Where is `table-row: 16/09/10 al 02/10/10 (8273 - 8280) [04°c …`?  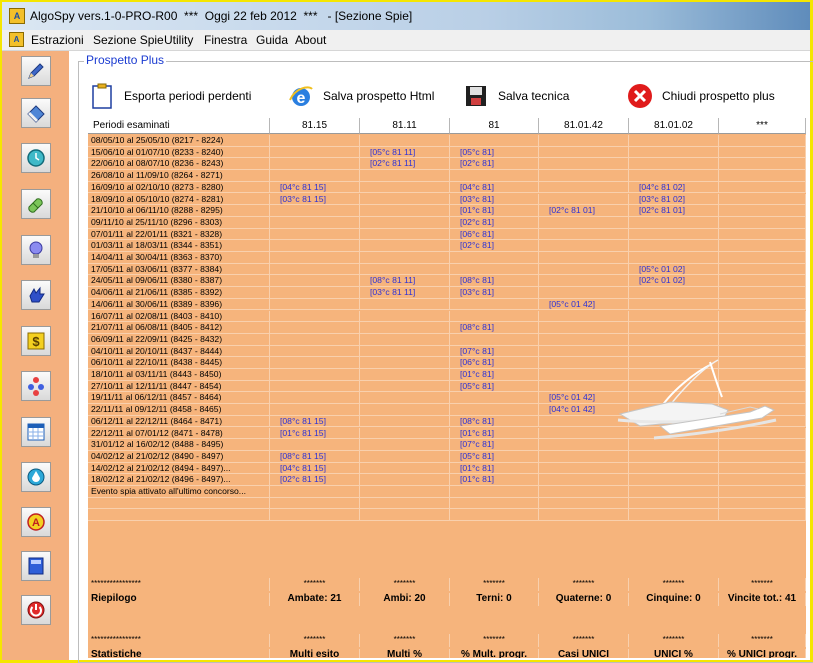 table-row: 16/09/10 al 02/10/10 (8273 - 8280) [04°c … is located at coordinates (447, 187).